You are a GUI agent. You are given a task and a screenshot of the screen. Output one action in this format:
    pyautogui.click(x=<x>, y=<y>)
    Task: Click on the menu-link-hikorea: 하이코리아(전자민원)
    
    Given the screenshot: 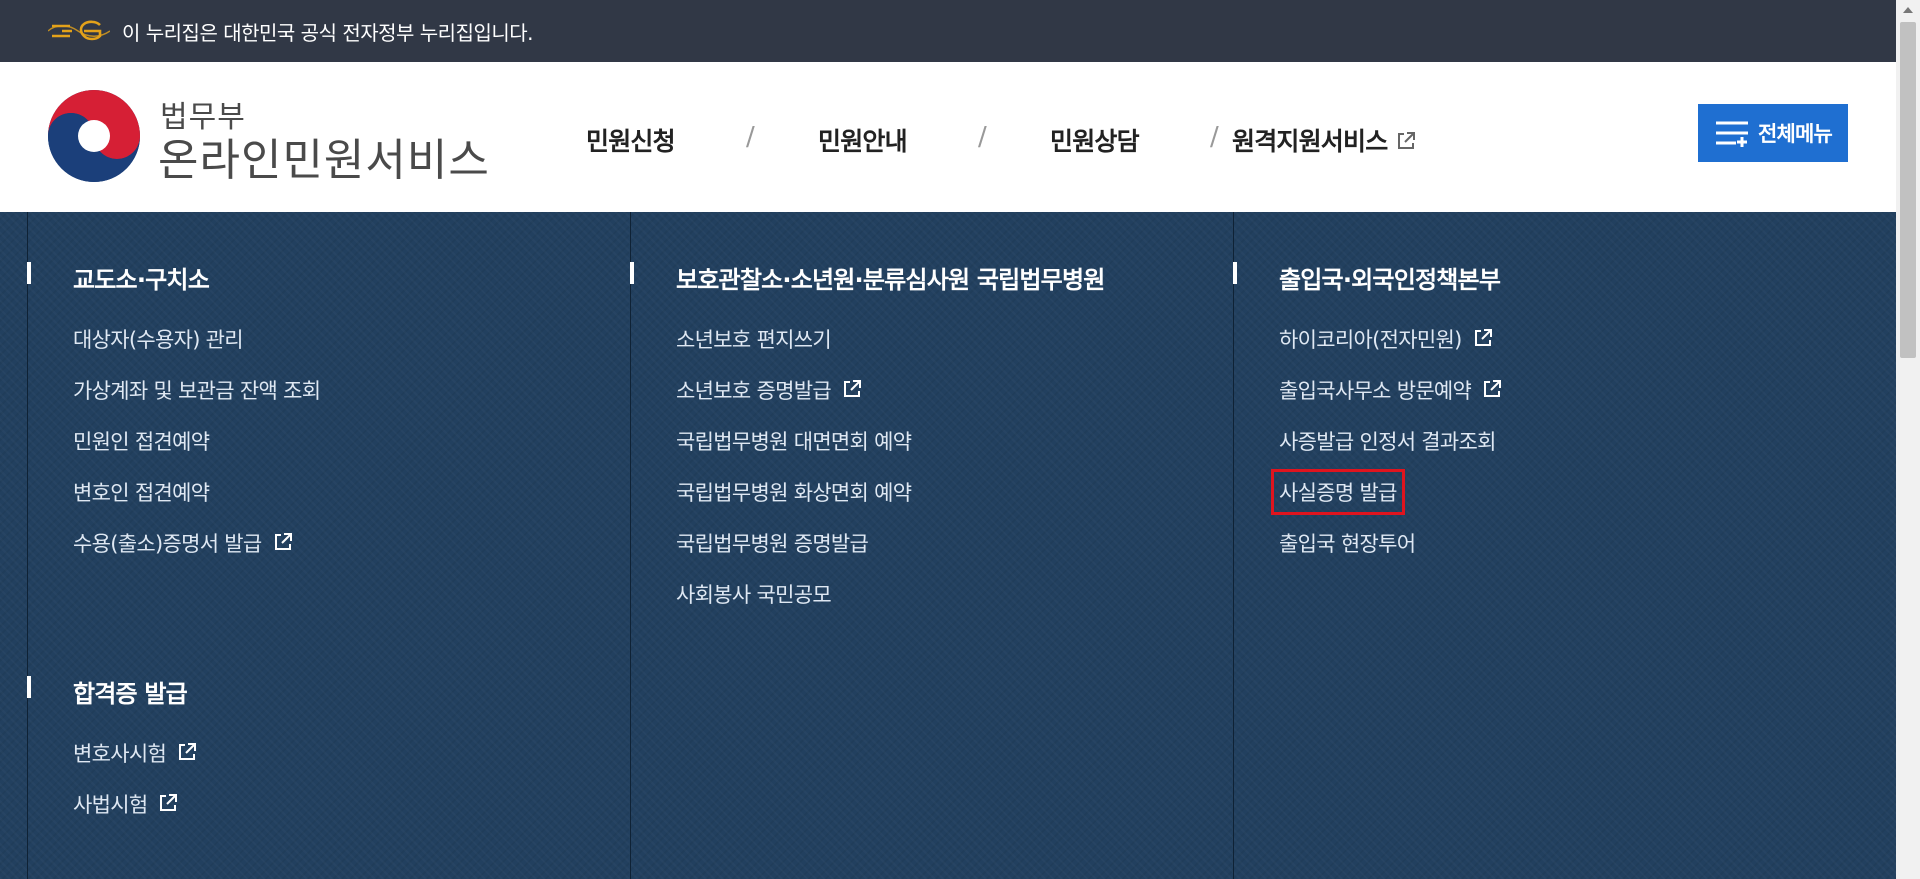 What is the action you would take?
    pyautogui.click(x=1386, y=339)
    